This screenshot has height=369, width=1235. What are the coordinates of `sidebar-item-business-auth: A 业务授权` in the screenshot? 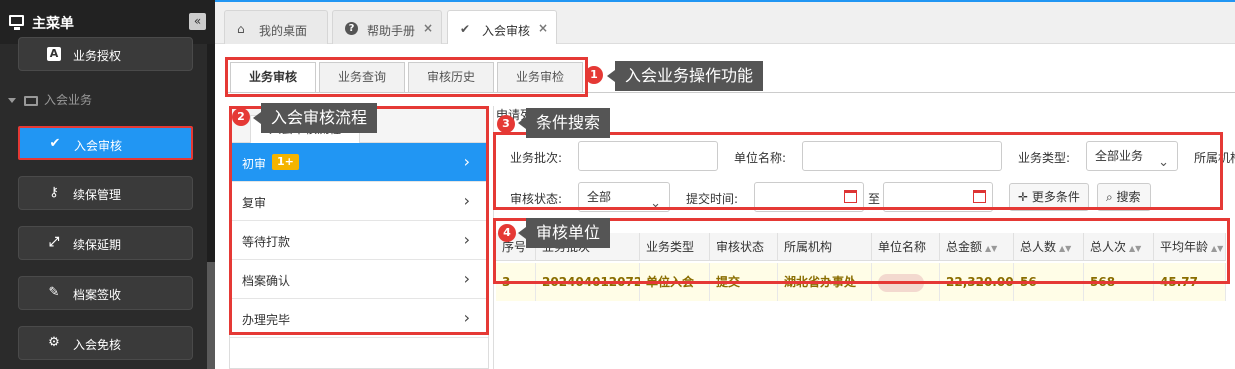 It's located at (105, 54).